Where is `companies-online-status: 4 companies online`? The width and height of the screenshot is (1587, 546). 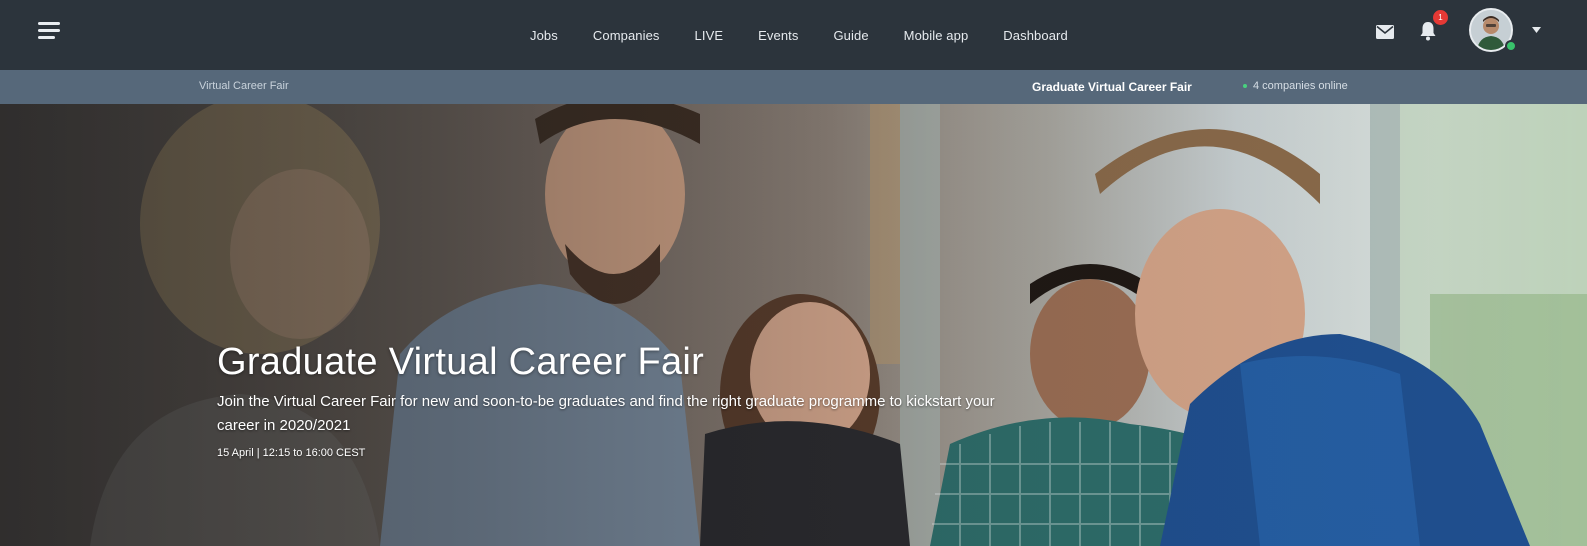
companies-online-status: 4 companies online is located at coordinates (1295, 86).